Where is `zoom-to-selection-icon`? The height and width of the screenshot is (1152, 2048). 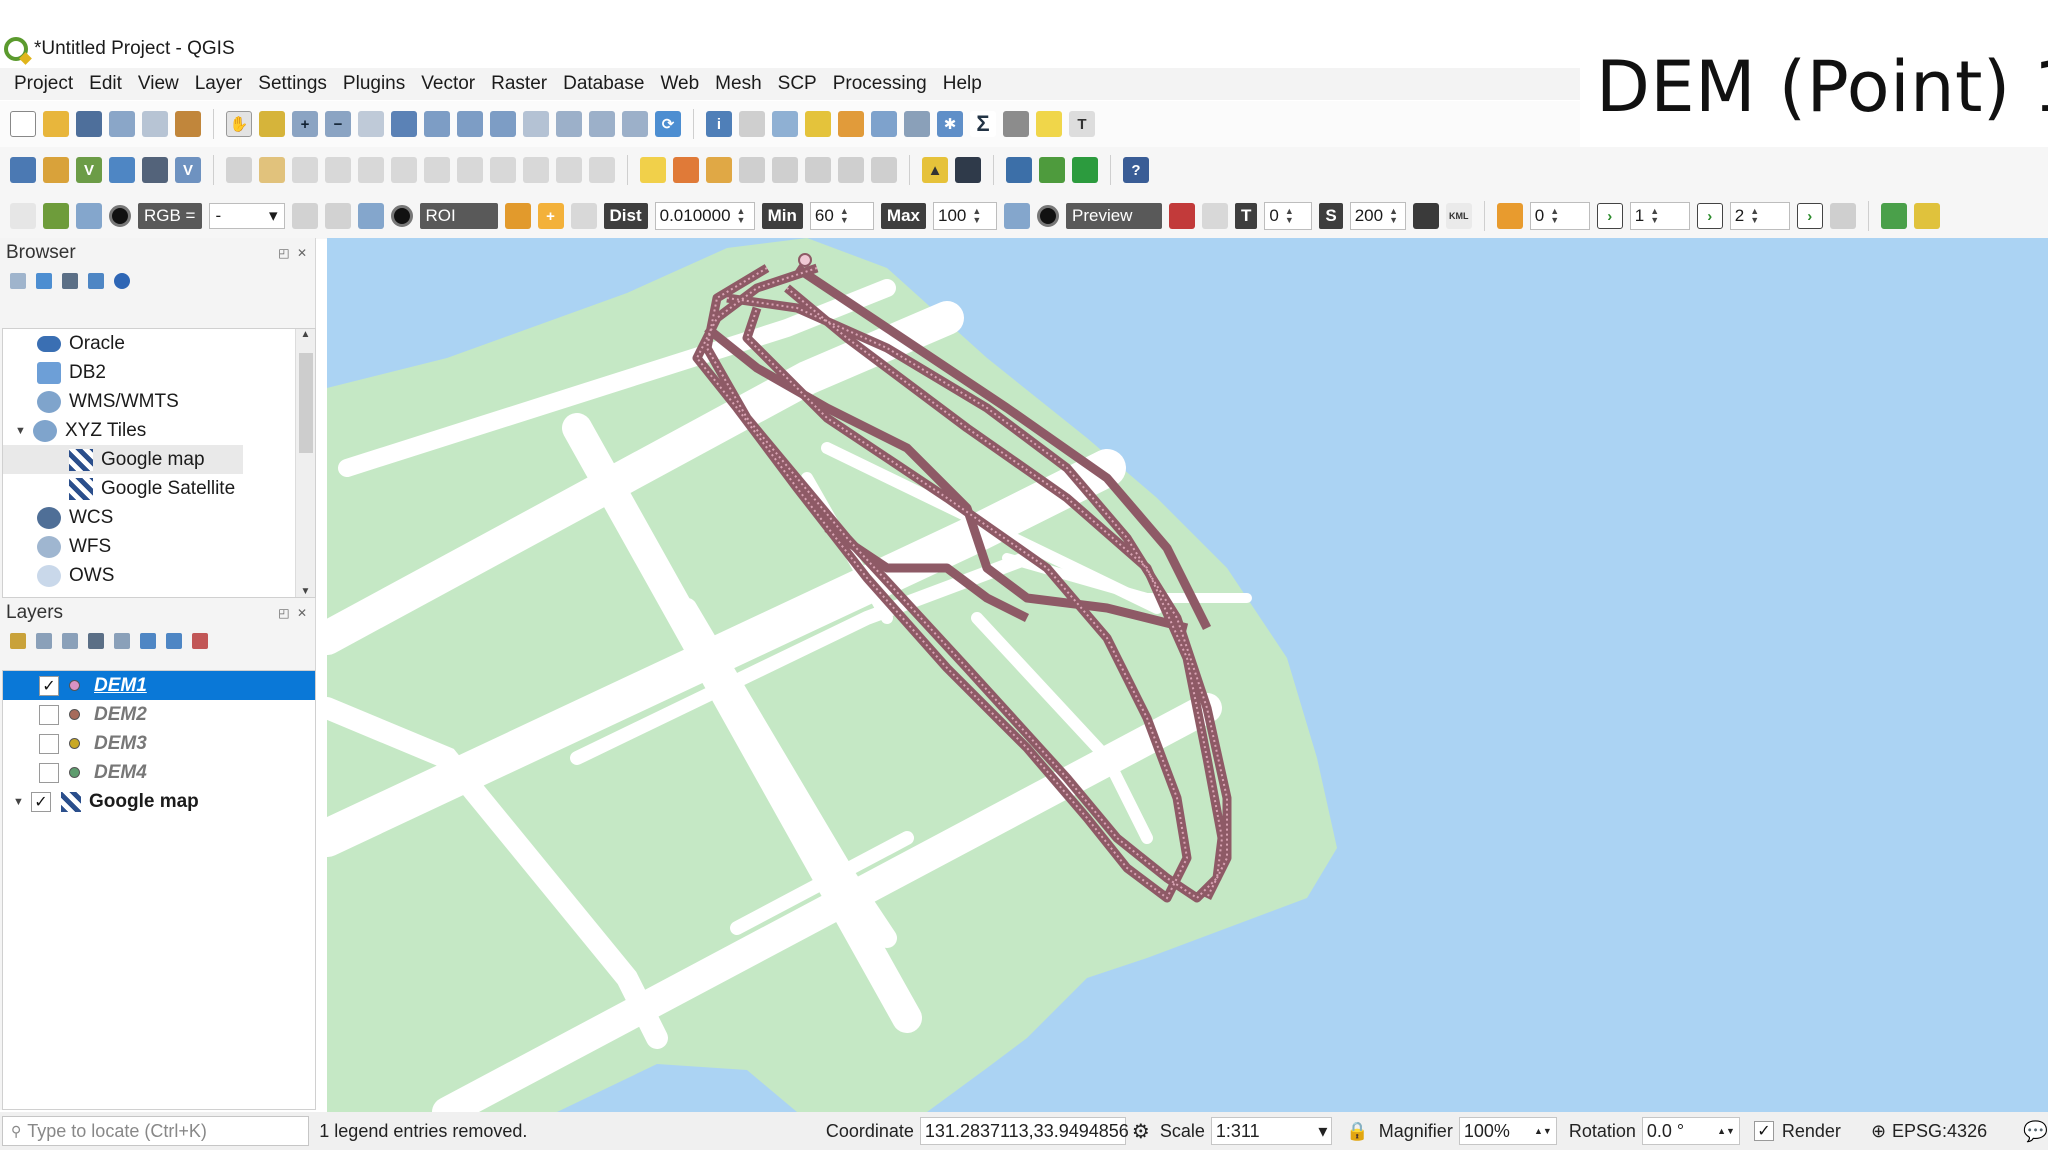 zoom-to-selection-icon is located at coordinates (437, 124).